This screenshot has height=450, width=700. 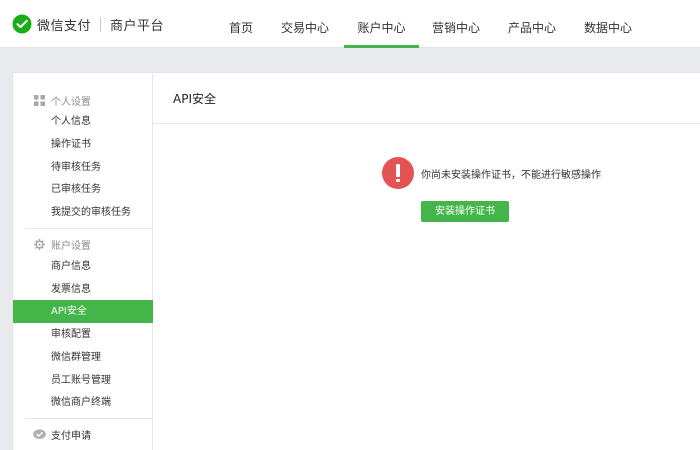 I want to click on nav-marketing-center: 营销中心, so click(x=456, y=24).